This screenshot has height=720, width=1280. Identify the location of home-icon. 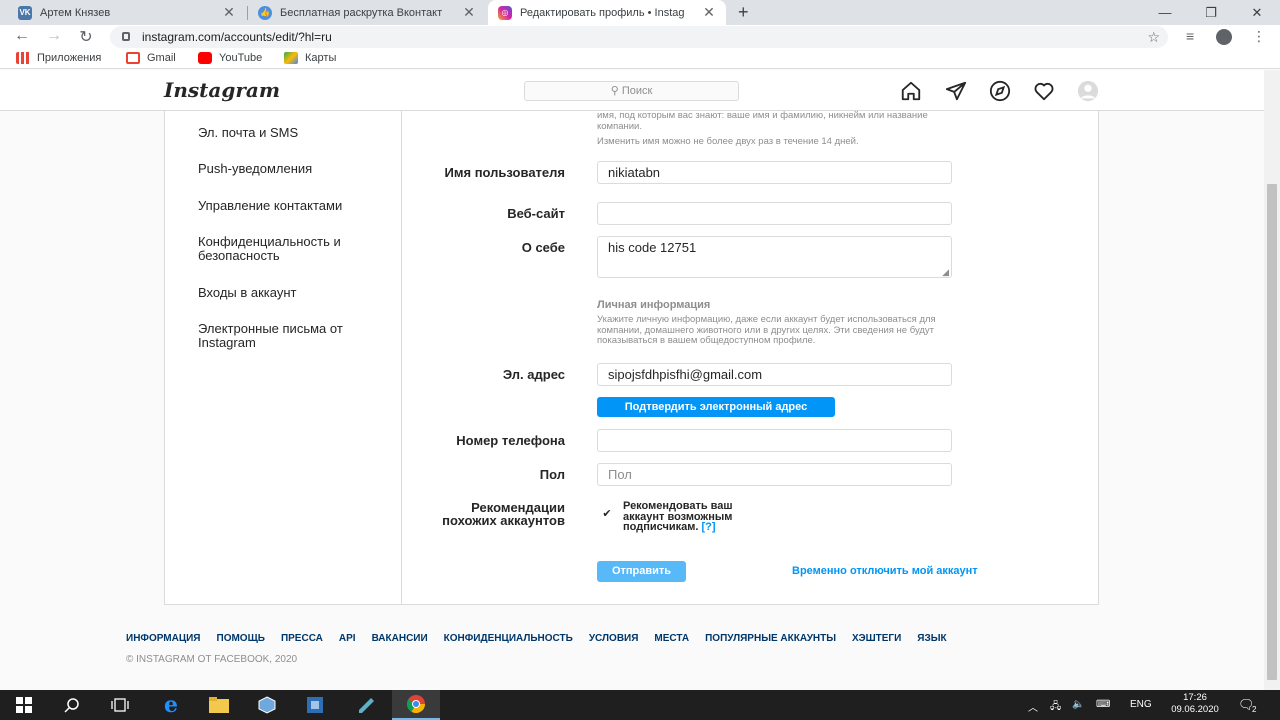
(911, 91).